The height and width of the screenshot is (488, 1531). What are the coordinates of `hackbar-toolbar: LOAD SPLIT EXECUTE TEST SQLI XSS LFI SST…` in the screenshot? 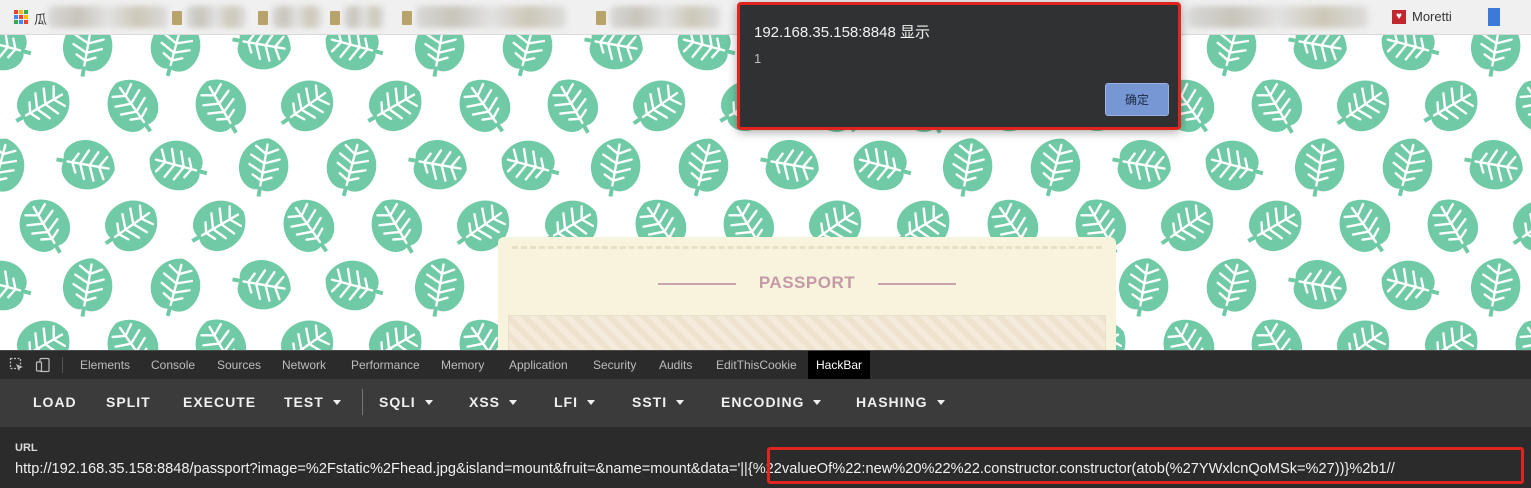 It's located at (765, 403).